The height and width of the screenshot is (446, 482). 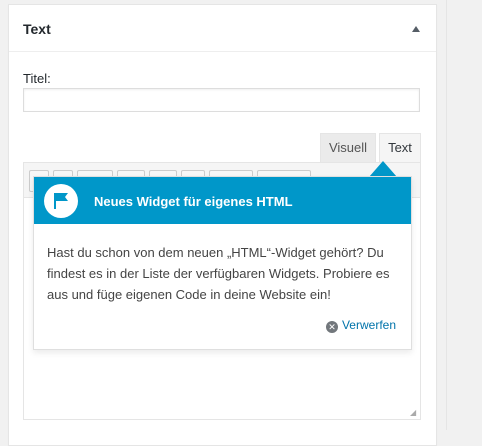 I want to click on widget-title: Text, so click(x=37, y=29).